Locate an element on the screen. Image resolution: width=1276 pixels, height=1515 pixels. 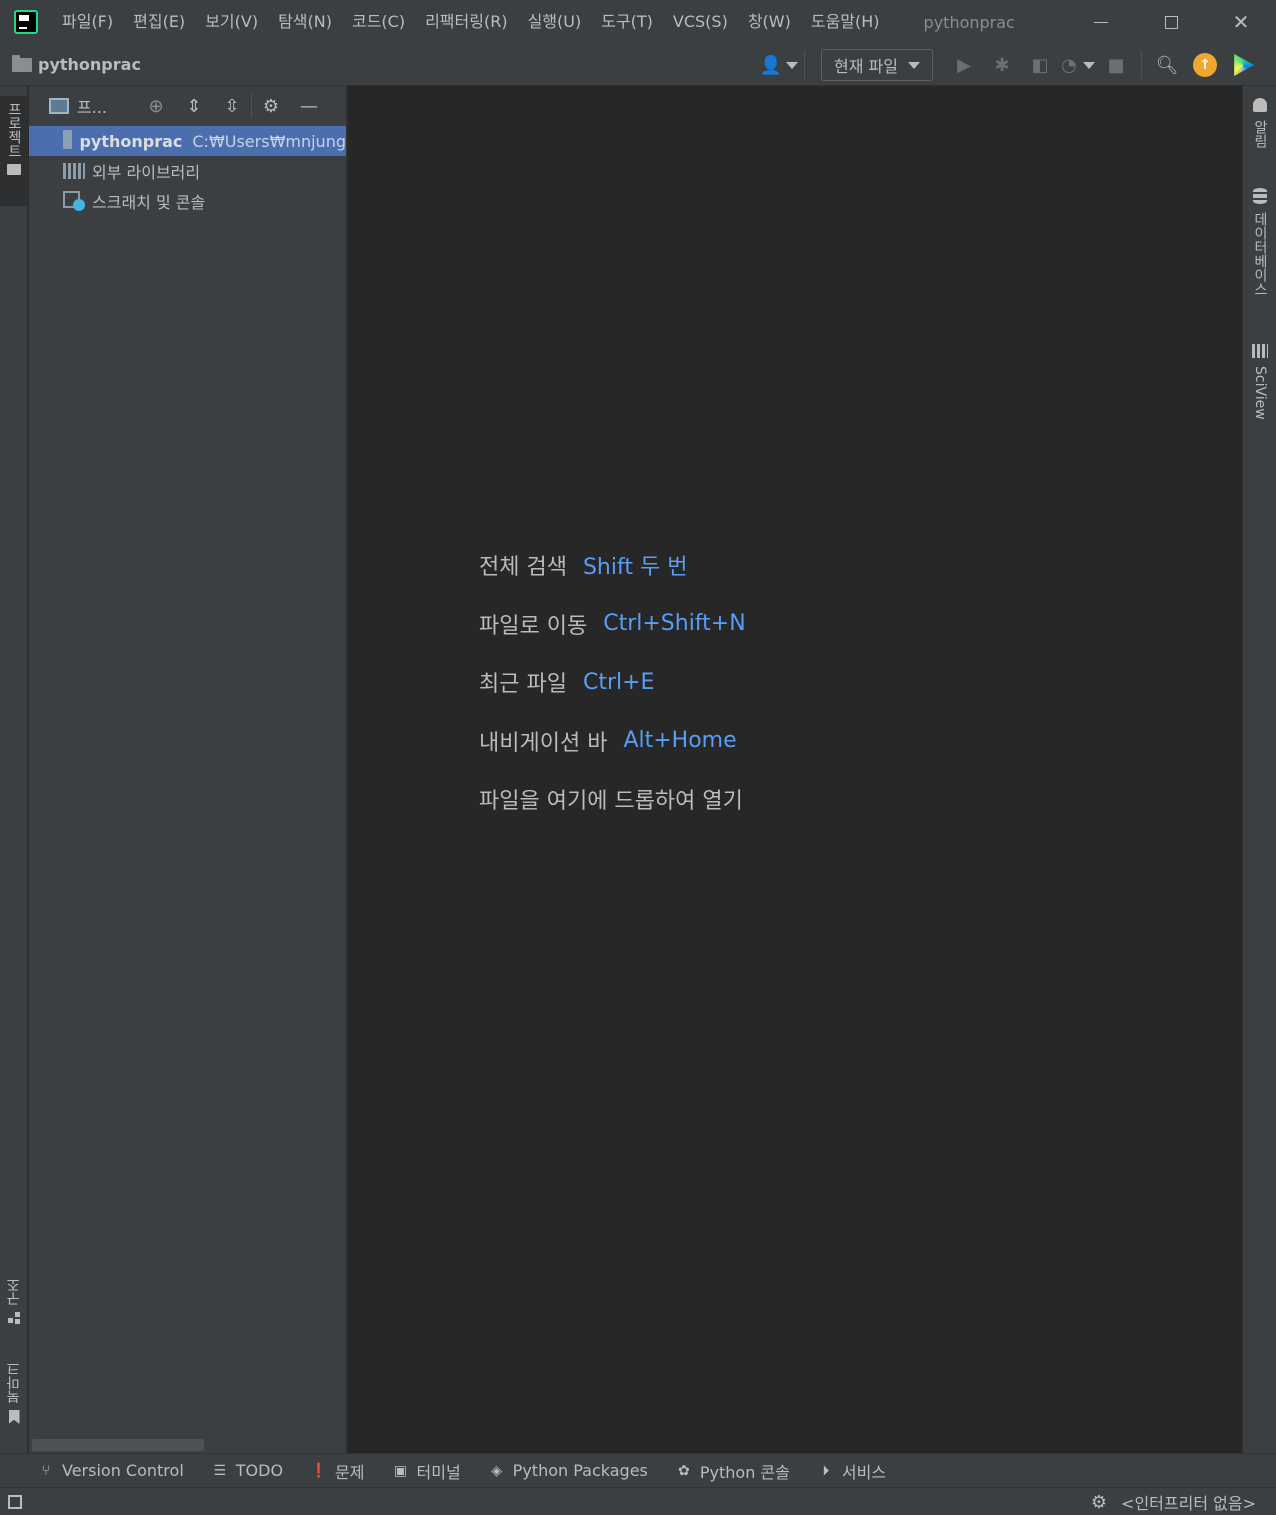
jetbrains-toolbox-button is located at coordinates (1243, 65).